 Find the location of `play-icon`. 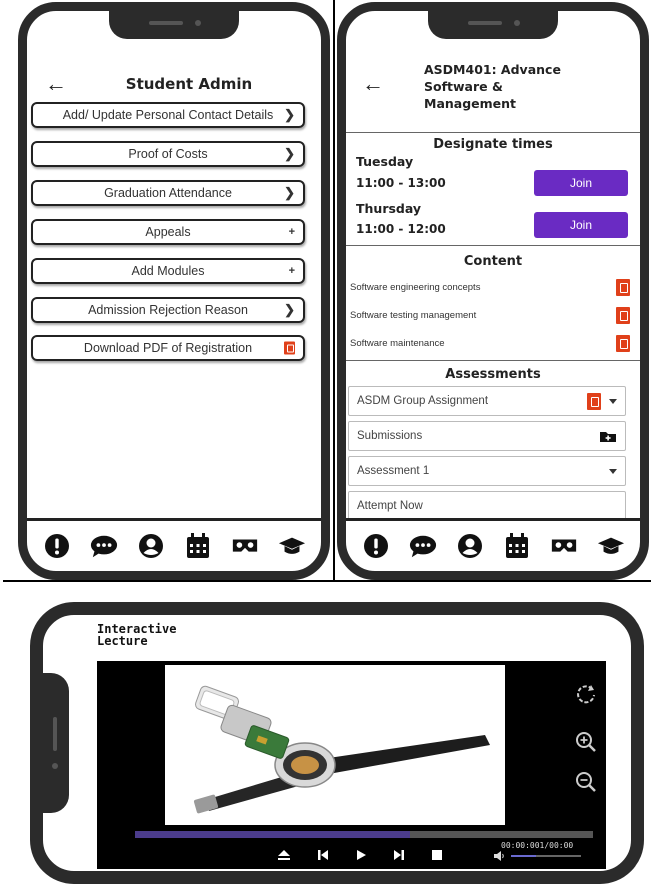

play-icon is located at coordinates (361, 855).